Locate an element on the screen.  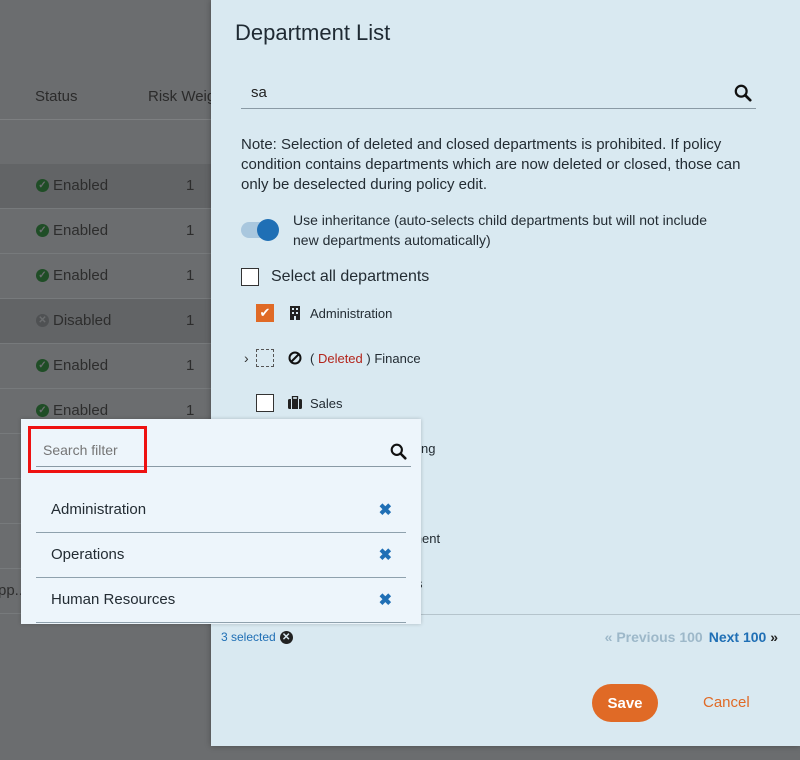
status-cell: ✕ Disabled is located at coordinates (73, 320).